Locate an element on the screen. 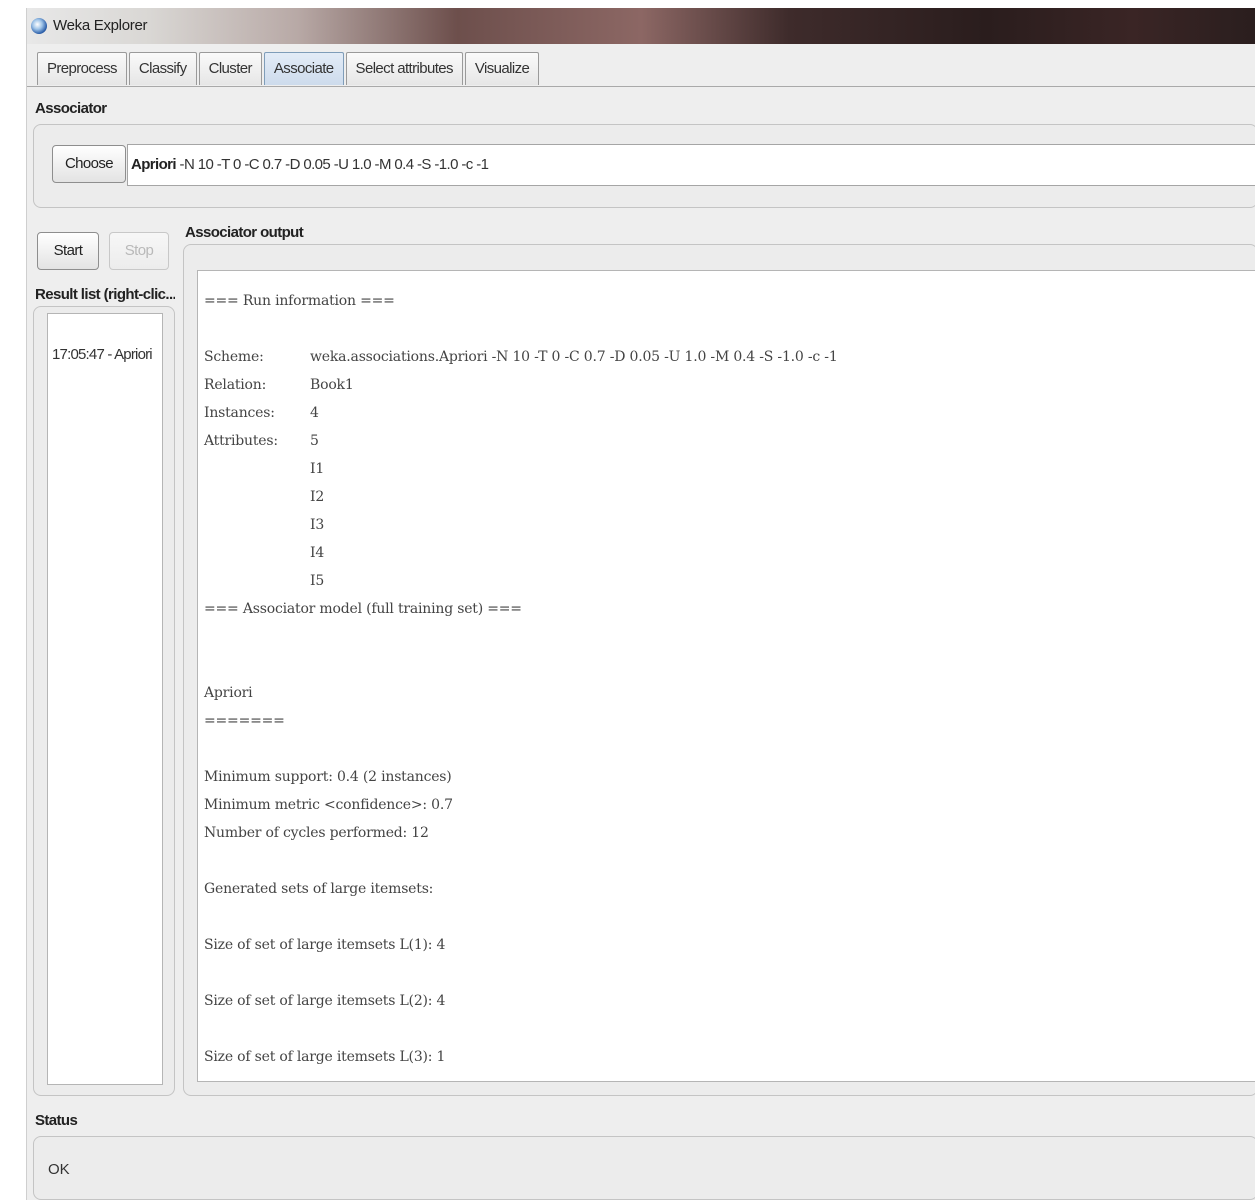  tab-divider is located at coordinates (641, 86).